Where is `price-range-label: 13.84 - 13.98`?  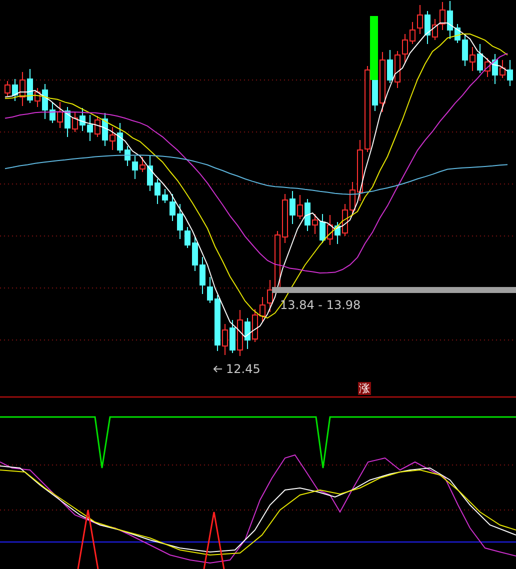
price-range-label: 13.84 - 13.98 is located at coordinates (320, 305).